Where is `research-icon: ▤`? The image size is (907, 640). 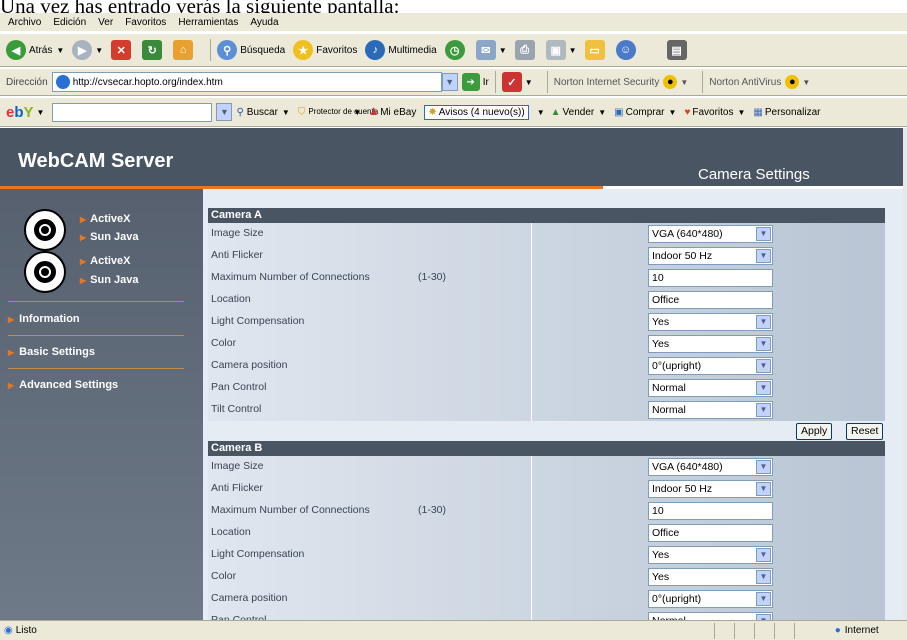 research-icon: ▤ is located at coordinates (676, 50).